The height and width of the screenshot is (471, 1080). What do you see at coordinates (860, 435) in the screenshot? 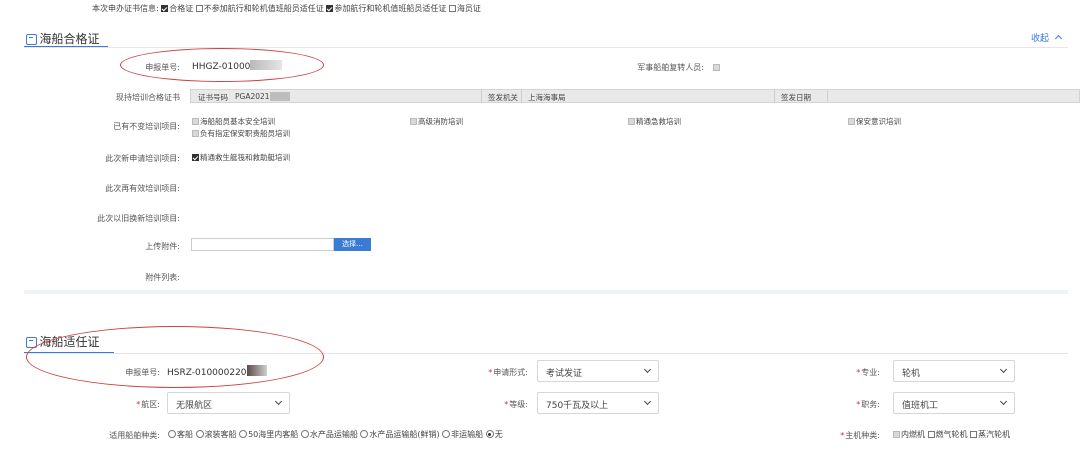
I see `engine-type-label: *主机种类:` at bounding box center [860, 435].